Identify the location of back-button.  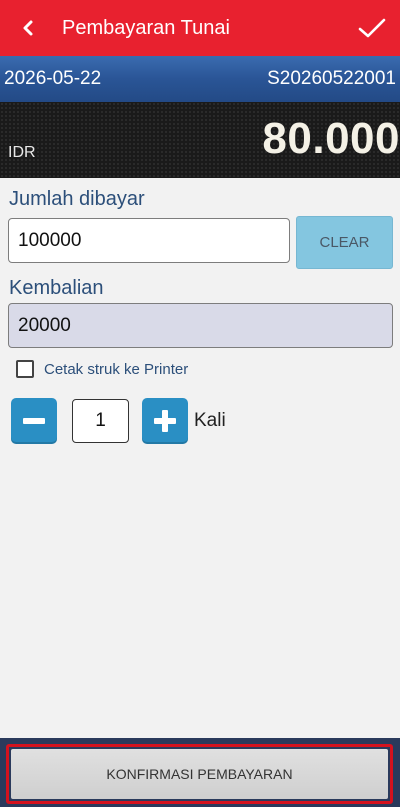
(28, 28).